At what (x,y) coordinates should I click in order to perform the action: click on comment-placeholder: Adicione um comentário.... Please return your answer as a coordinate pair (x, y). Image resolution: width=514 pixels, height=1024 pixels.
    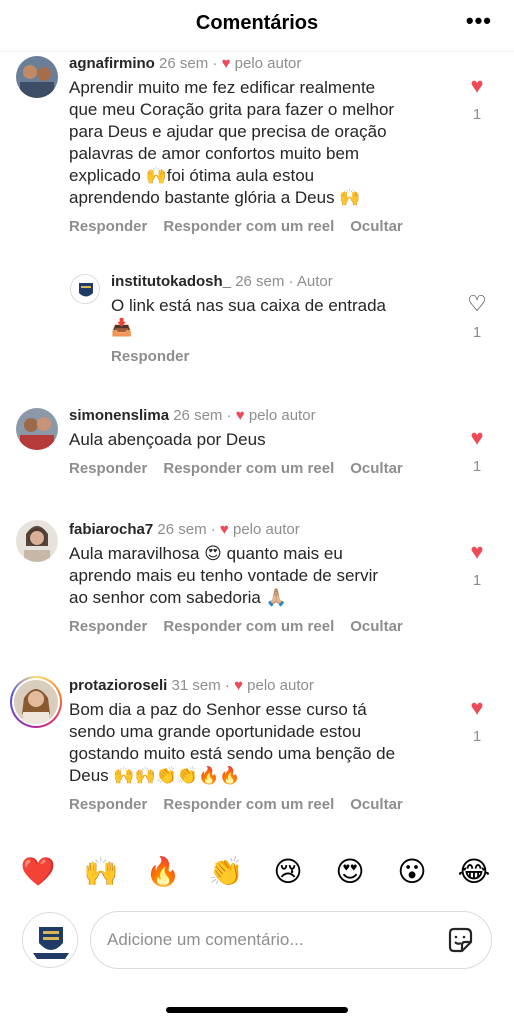
    Looking at the image, I should click on (205, 939).